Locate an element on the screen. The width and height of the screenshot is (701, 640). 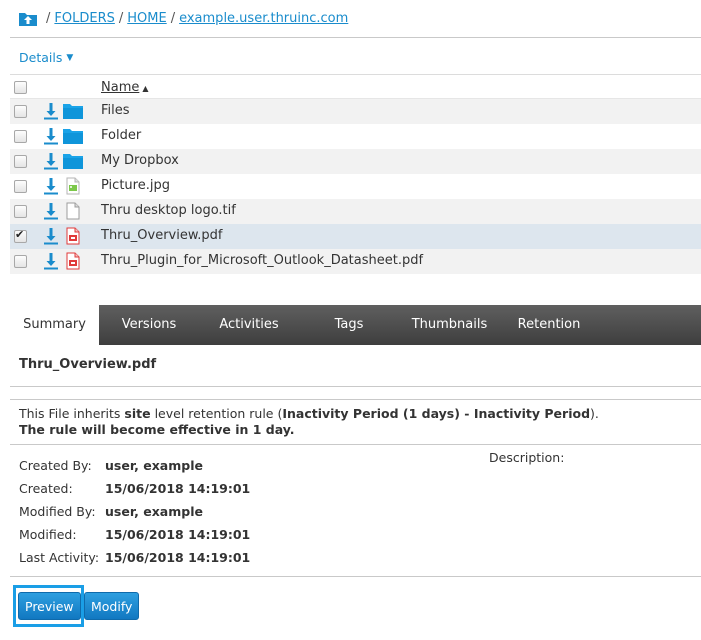
retention-level: site is located at coordinates (137, 413).